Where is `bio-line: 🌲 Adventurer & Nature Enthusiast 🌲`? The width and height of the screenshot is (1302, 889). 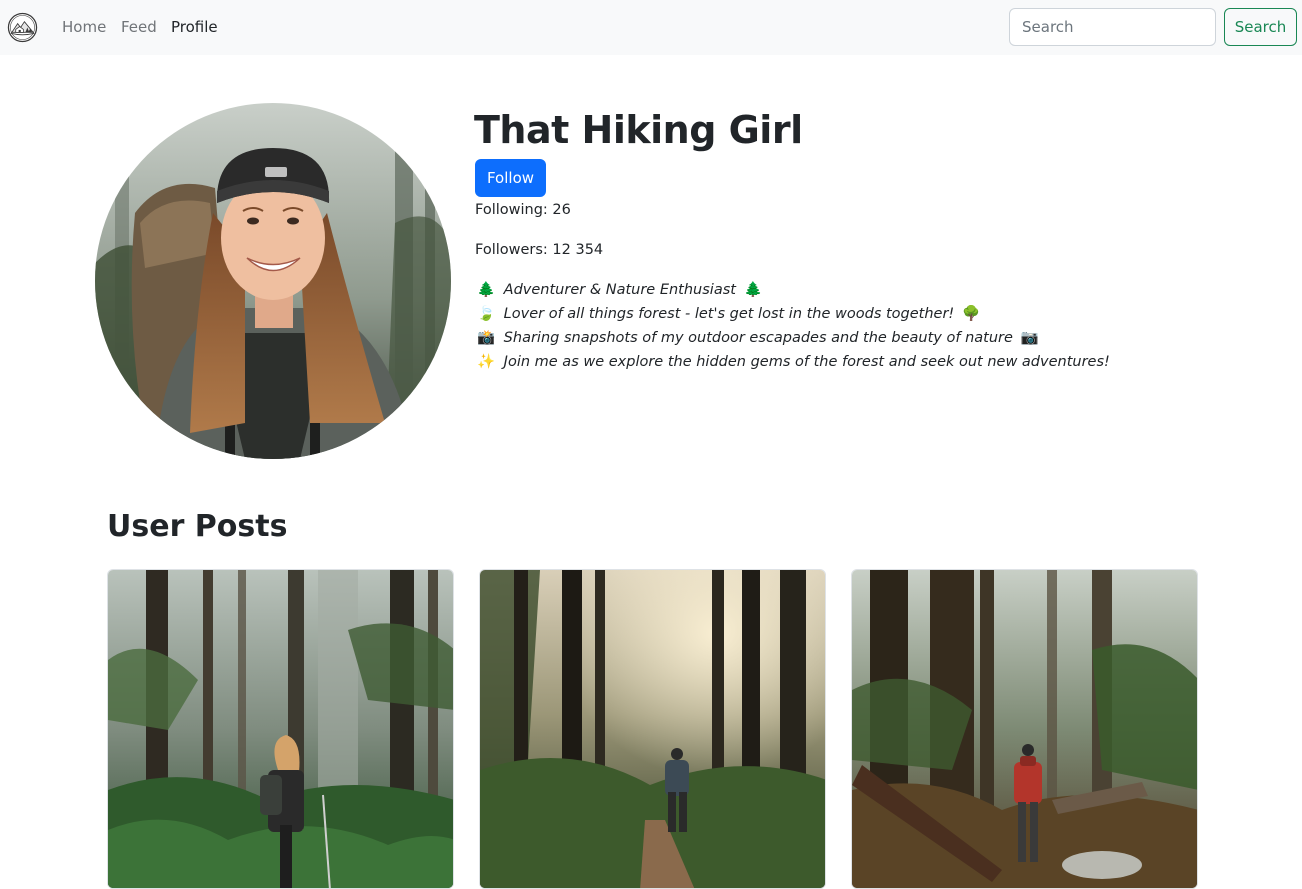 bio-line: 🌲 Adventurer & Nature Enthusiast 🌲 is located at coordinates (793, 290).